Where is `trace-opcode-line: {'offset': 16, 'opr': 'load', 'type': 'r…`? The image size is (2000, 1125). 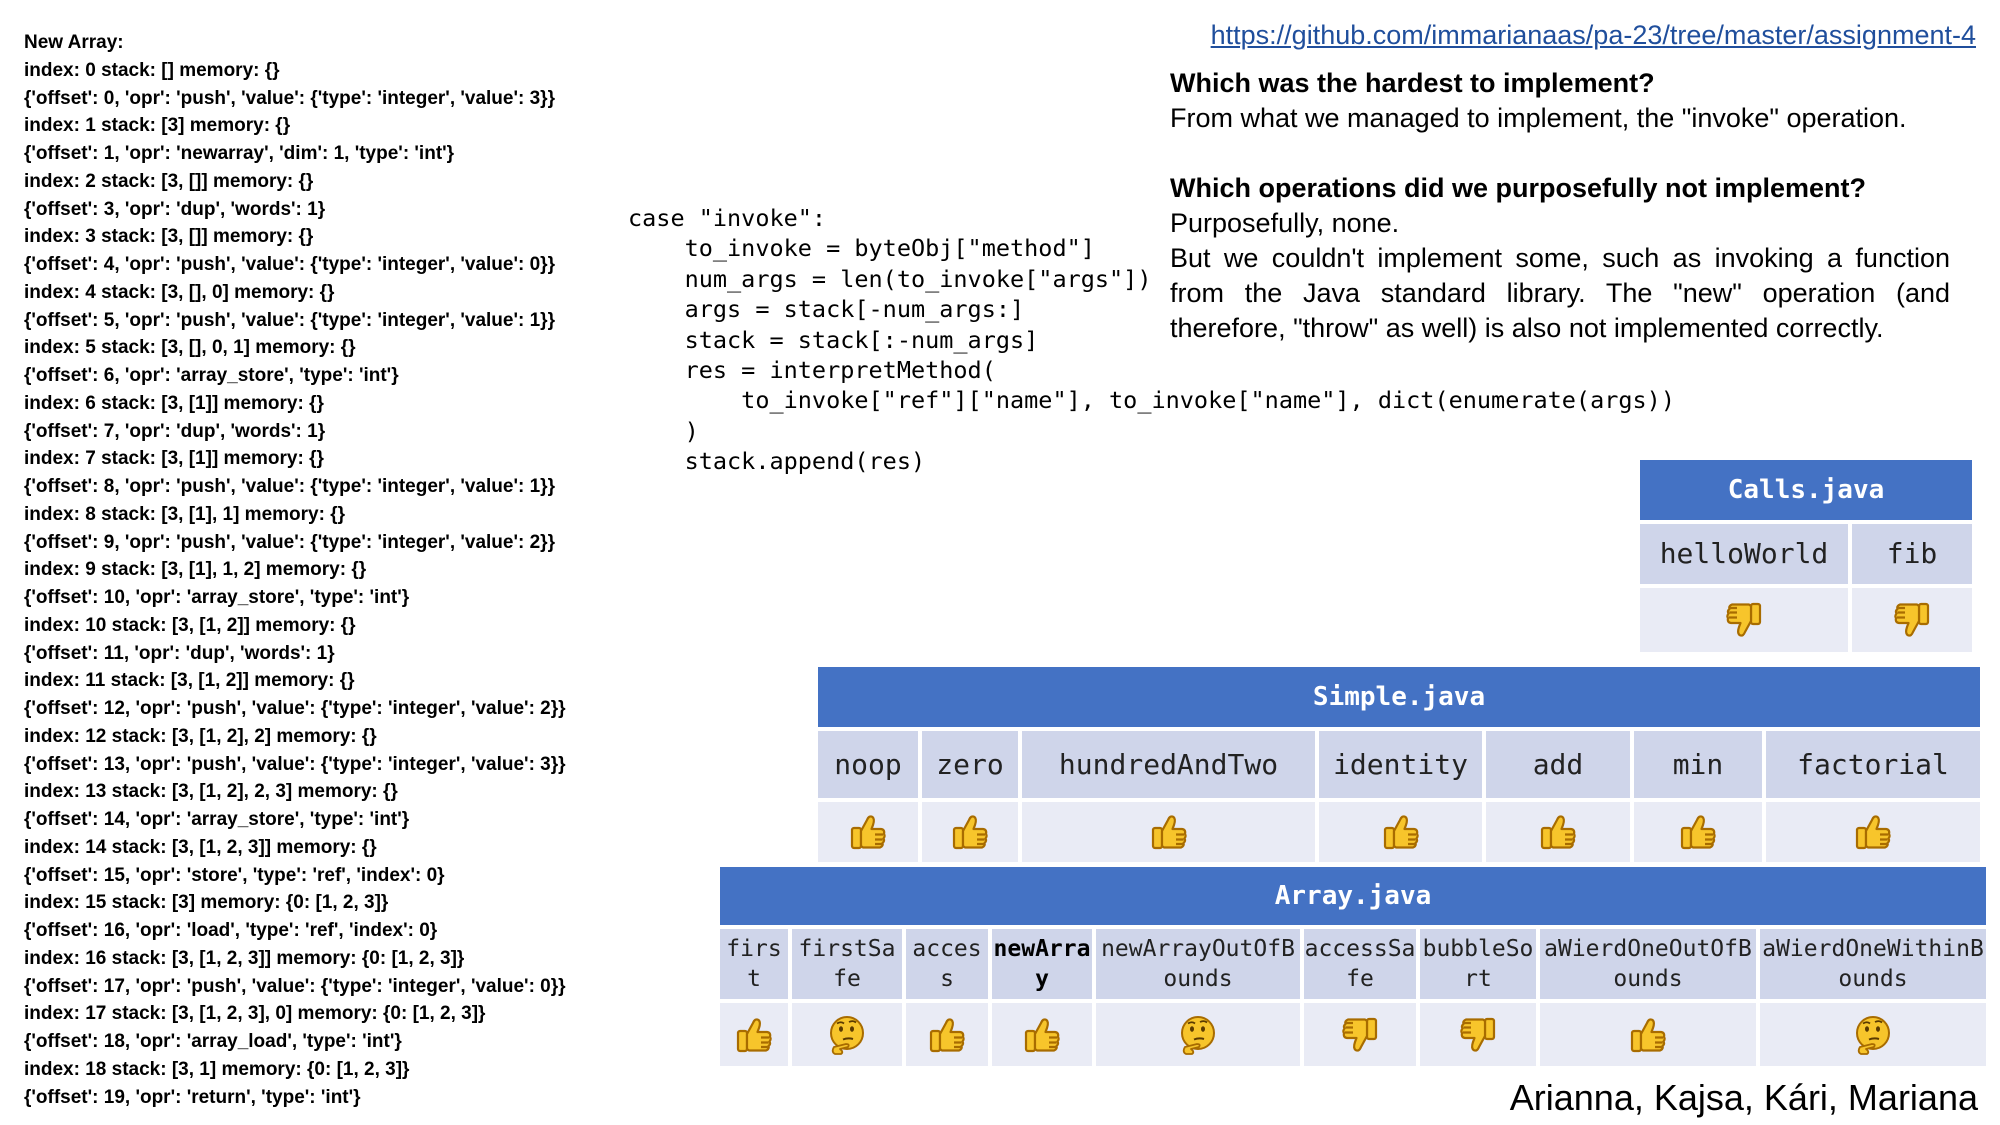 trace-opcode-line: {'offset': 16, 'opr': 'load', 'type': 'r… is located at coordinates (231, 930).